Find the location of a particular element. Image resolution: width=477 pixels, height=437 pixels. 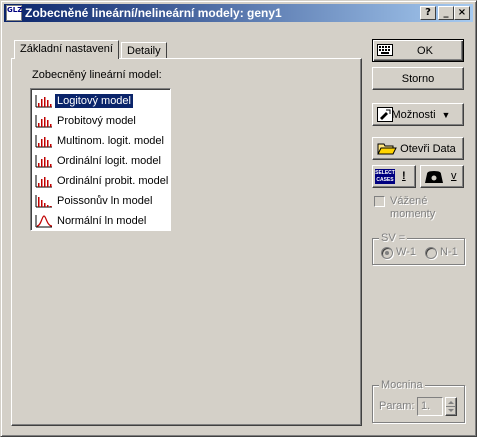

list-item-label: Probitový model is located at coordinates (96, 121).